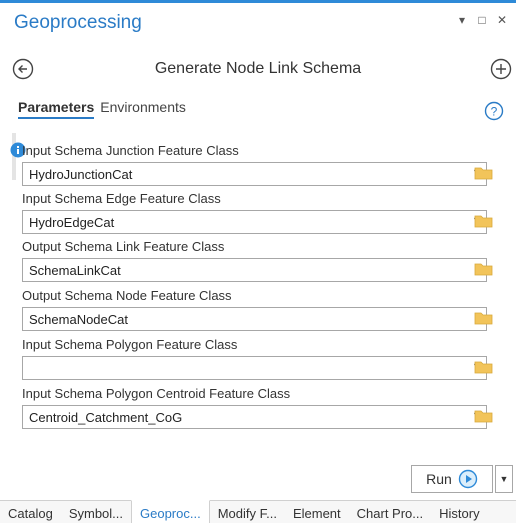 This screenshot has height=523, width=516. Describe the element at coordinates (258, 21) in the screenshot. I see `pane-titlebar: Geoprocessing ▾ □ ✕` at that location.